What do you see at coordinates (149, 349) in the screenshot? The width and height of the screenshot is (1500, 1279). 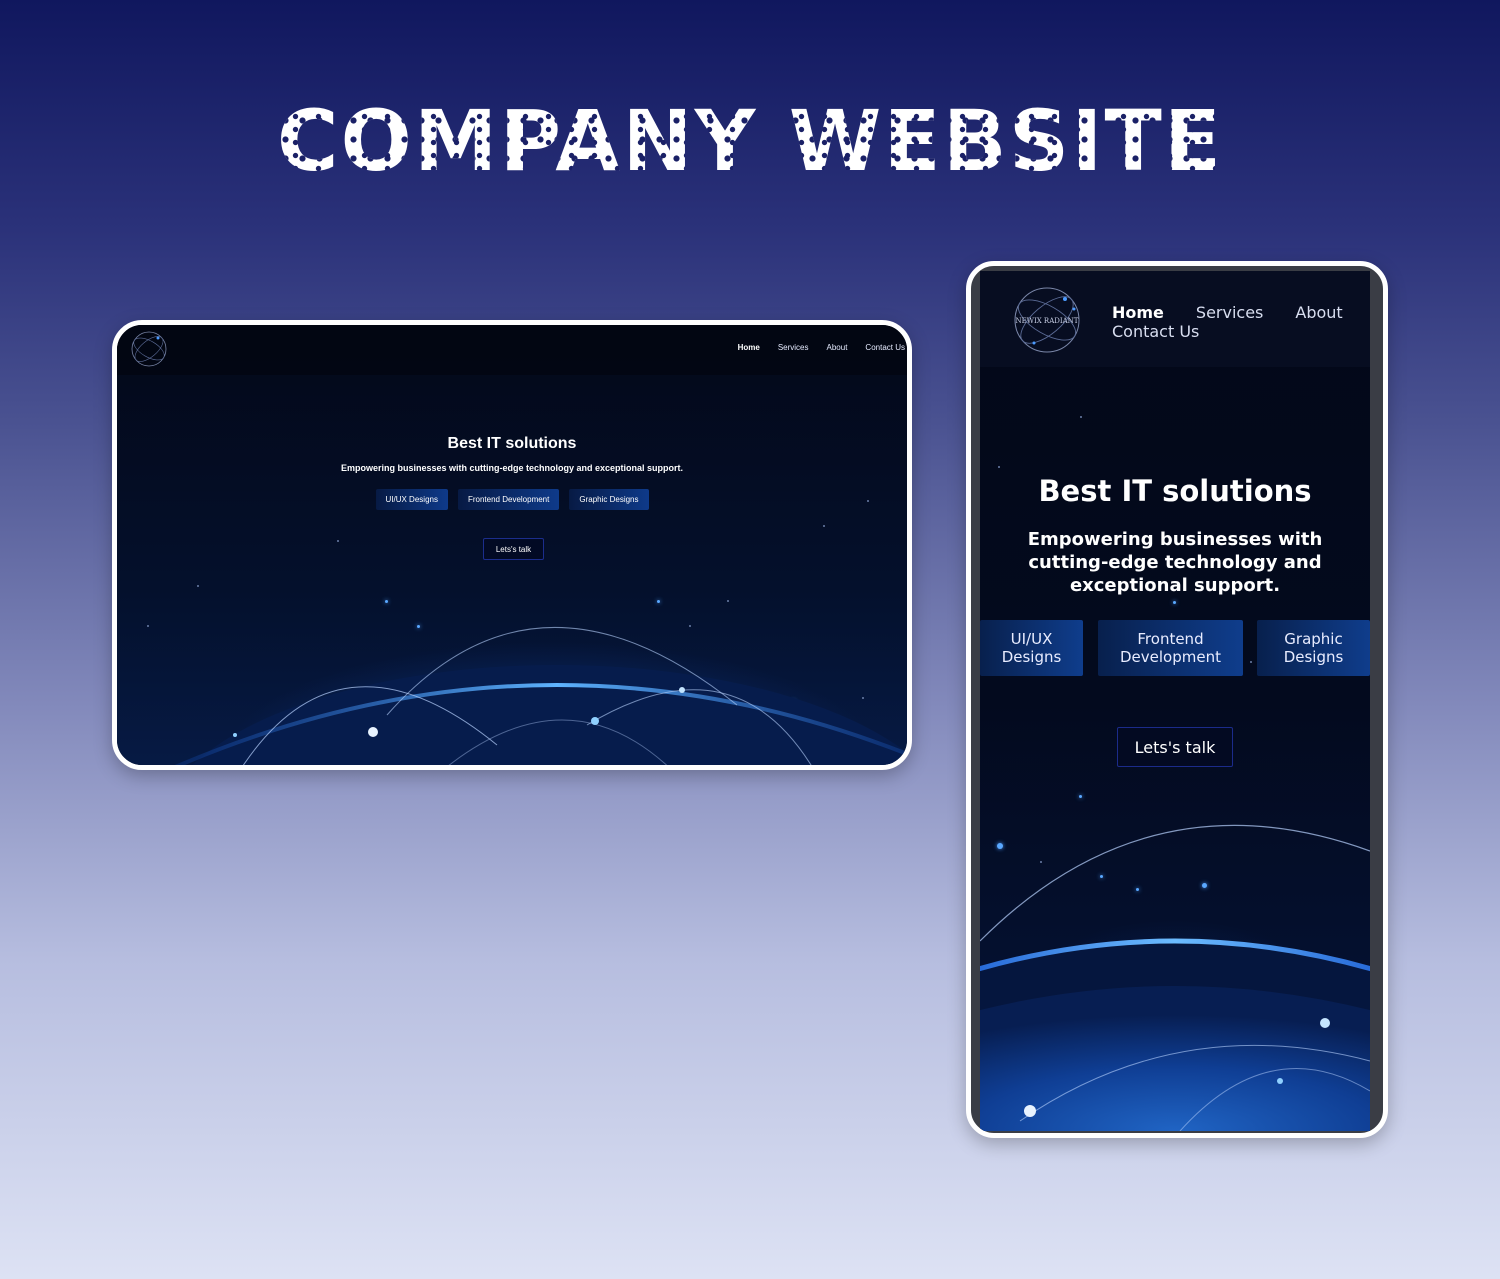 I see `logo-icon` at bounding box center [149, 349].